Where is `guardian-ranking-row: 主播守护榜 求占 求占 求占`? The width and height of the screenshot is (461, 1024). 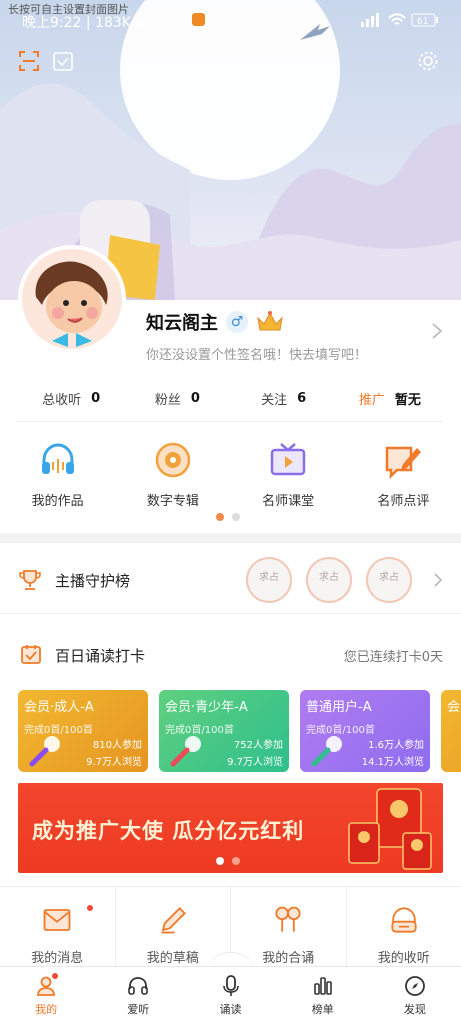
guardian-ranking-row: 主播守护榜 求占 求占 求占 is located at coordinates (230, 581).